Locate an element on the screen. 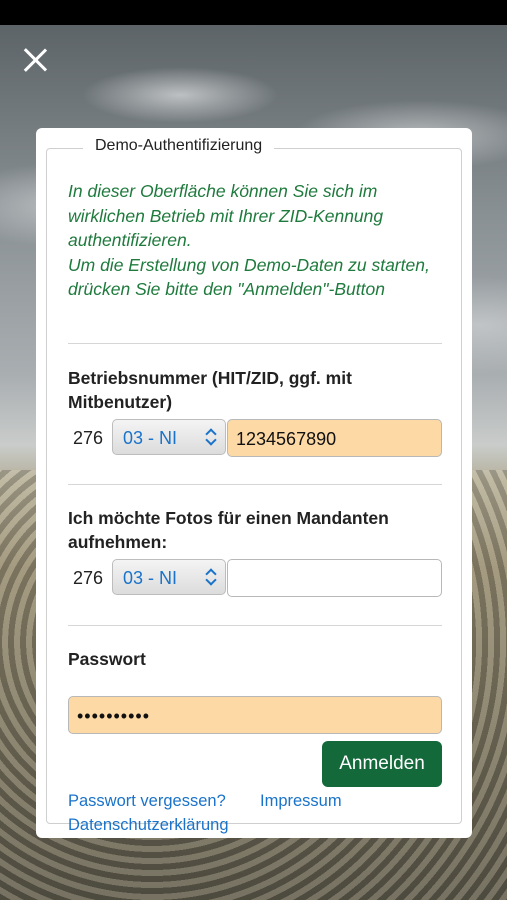 Image resolution: width=507 pixels, height=900 pixels. betriebsnummer-country-prefix: 276 is located at coordinates (88, 438).